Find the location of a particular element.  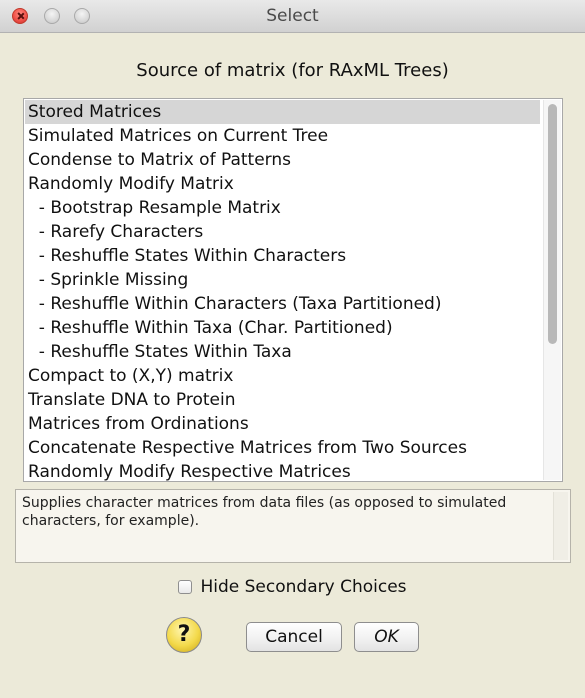

list-scrollbar is located at coordinates (552, 290).